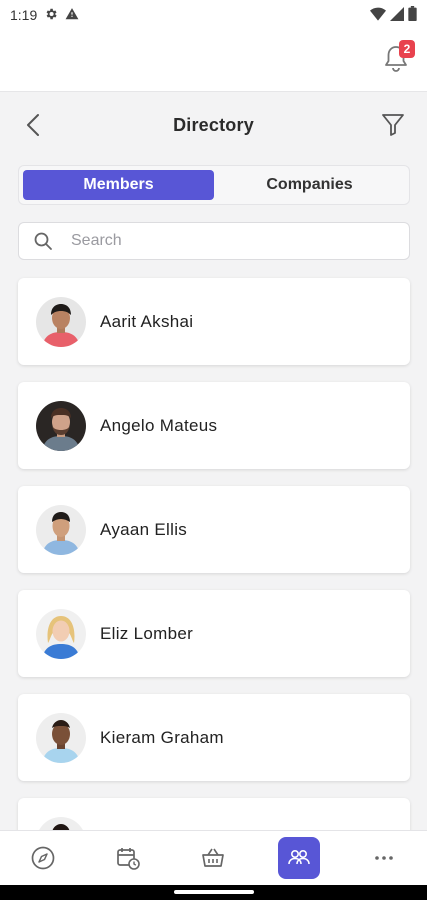  Describe the element at coordinates (162, 737) in the screenshot. I see `member-name: Kieram Graham` at that location.